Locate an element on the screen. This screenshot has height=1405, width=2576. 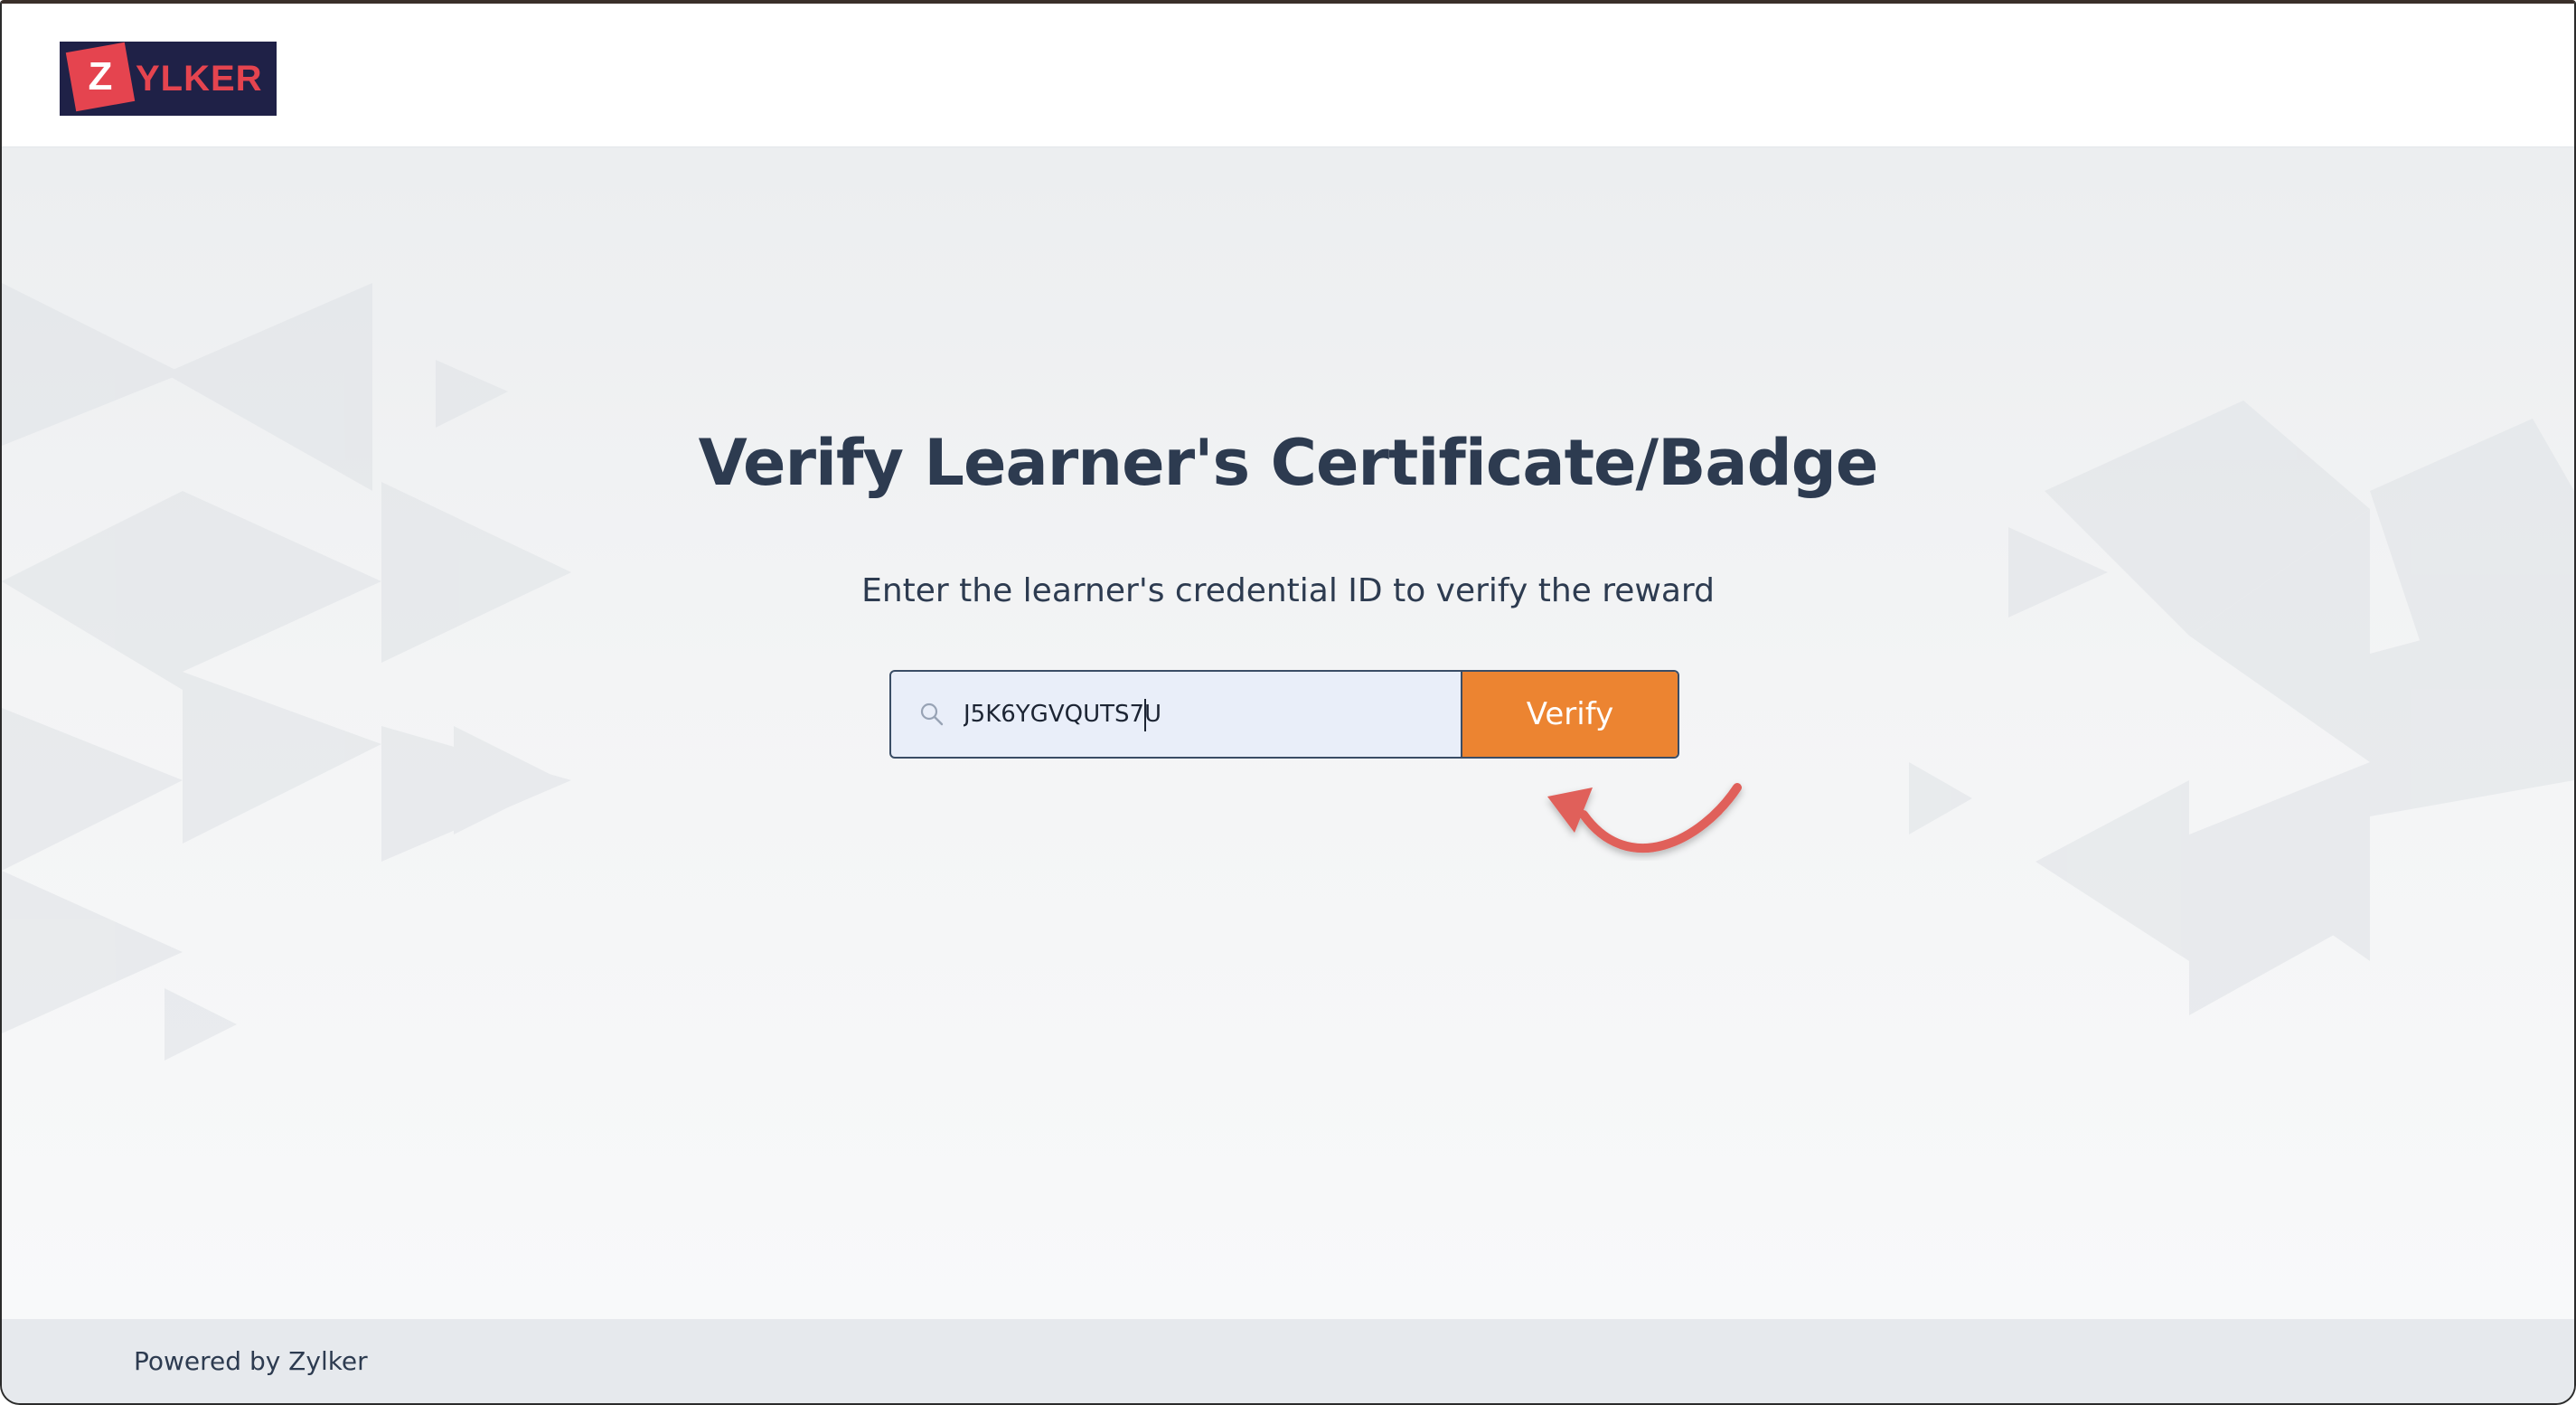
page-footer: Powered by Zylker is located at coordinates (1288, 1361).